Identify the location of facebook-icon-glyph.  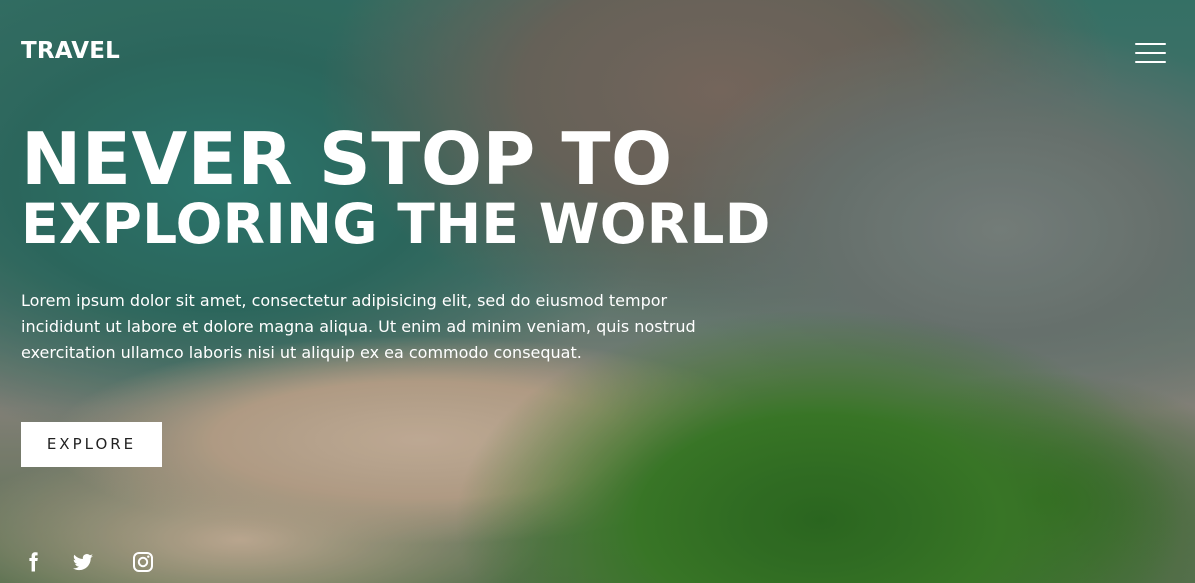
(33, 562).